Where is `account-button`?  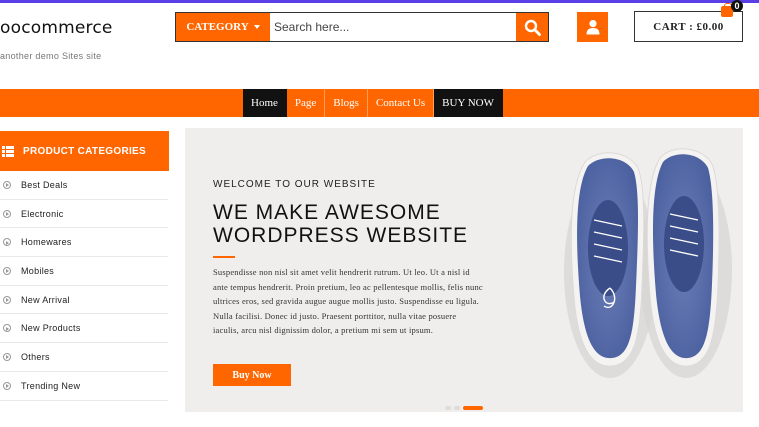
account-button is located at coordinates (592, 27).